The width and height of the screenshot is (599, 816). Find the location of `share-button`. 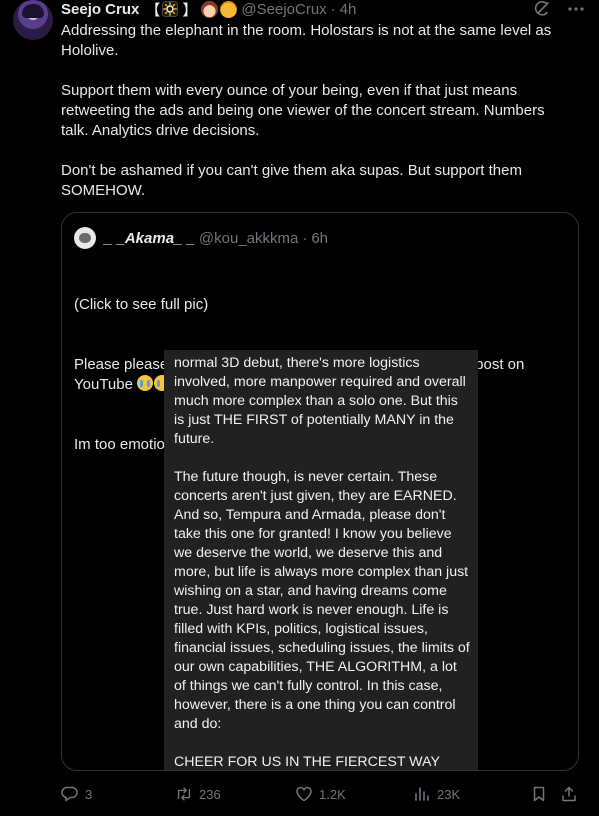

share-button is located at coordinates (569, 794).